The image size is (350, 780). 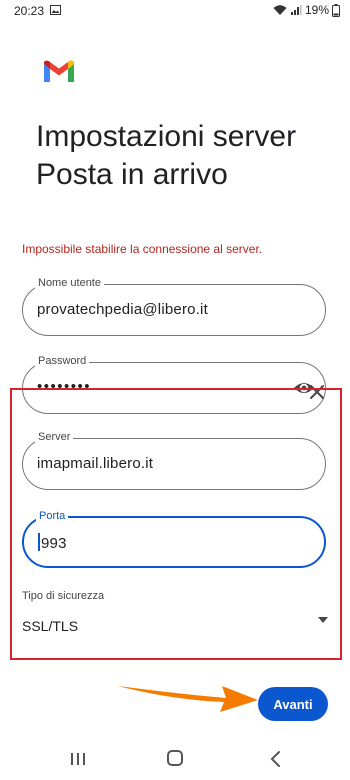 I want to click on port-label: Porta, so click(x=52, y=516).